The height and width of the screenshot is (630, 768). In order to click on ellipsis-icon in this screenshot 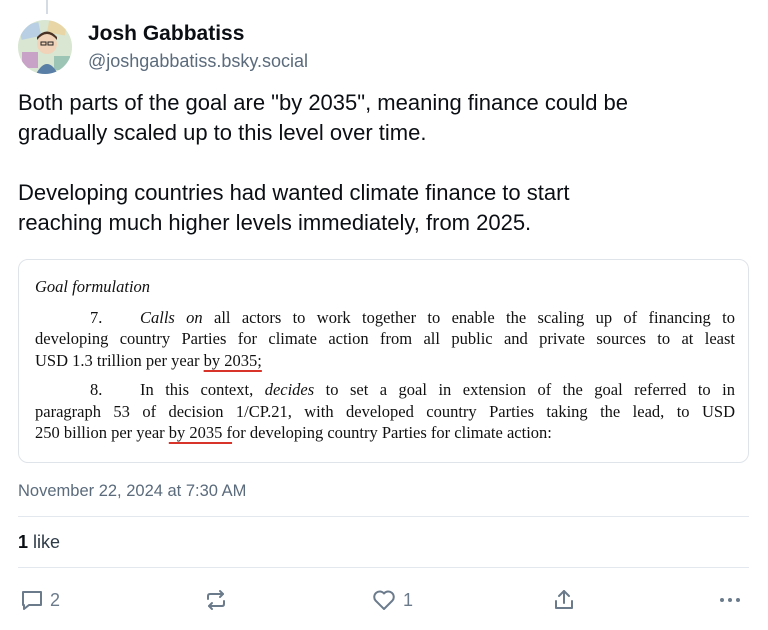, I will do `click(730, 600)`.